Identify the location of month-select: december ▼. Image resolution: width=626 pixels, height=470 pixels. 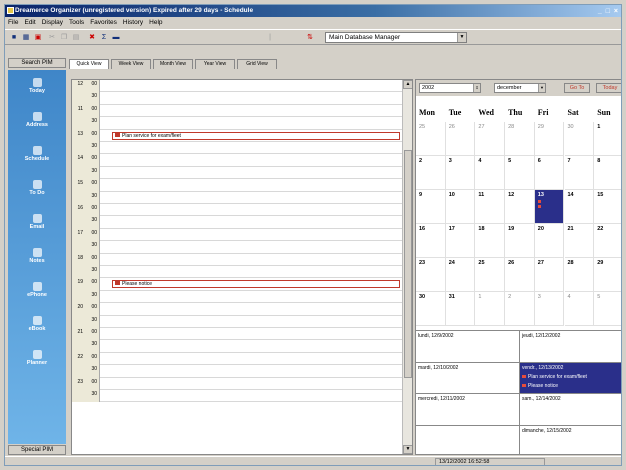
(520, 88).